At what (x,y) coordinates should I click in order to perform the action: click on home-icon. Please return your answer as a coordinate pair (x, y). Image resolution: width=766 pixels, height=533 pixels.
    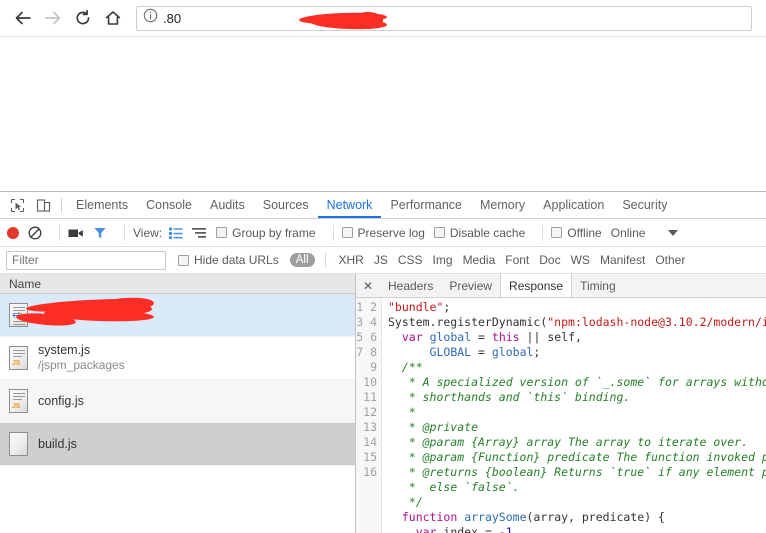
    Looking at the image, I should click on (113, 18).